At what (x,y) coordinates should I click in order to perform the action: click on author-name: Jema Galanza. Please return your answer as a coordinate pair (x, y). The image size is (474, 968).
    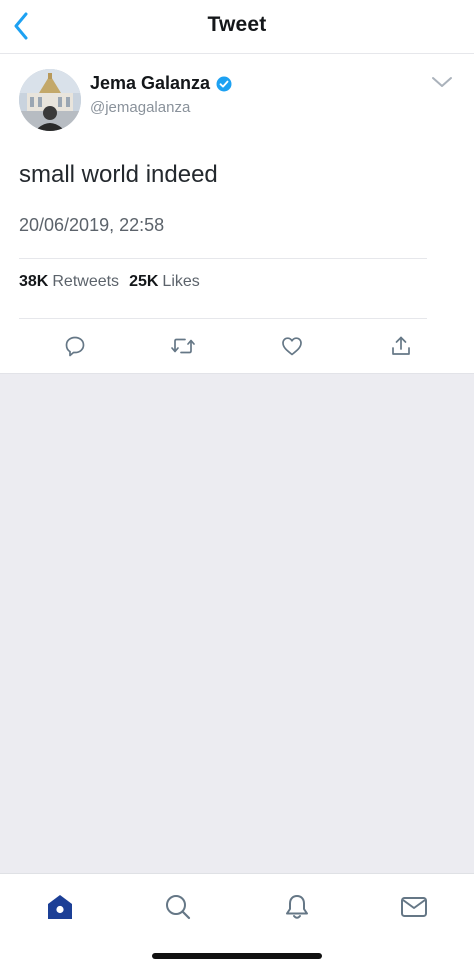
    Looking at the image, I should click on (161, 83).